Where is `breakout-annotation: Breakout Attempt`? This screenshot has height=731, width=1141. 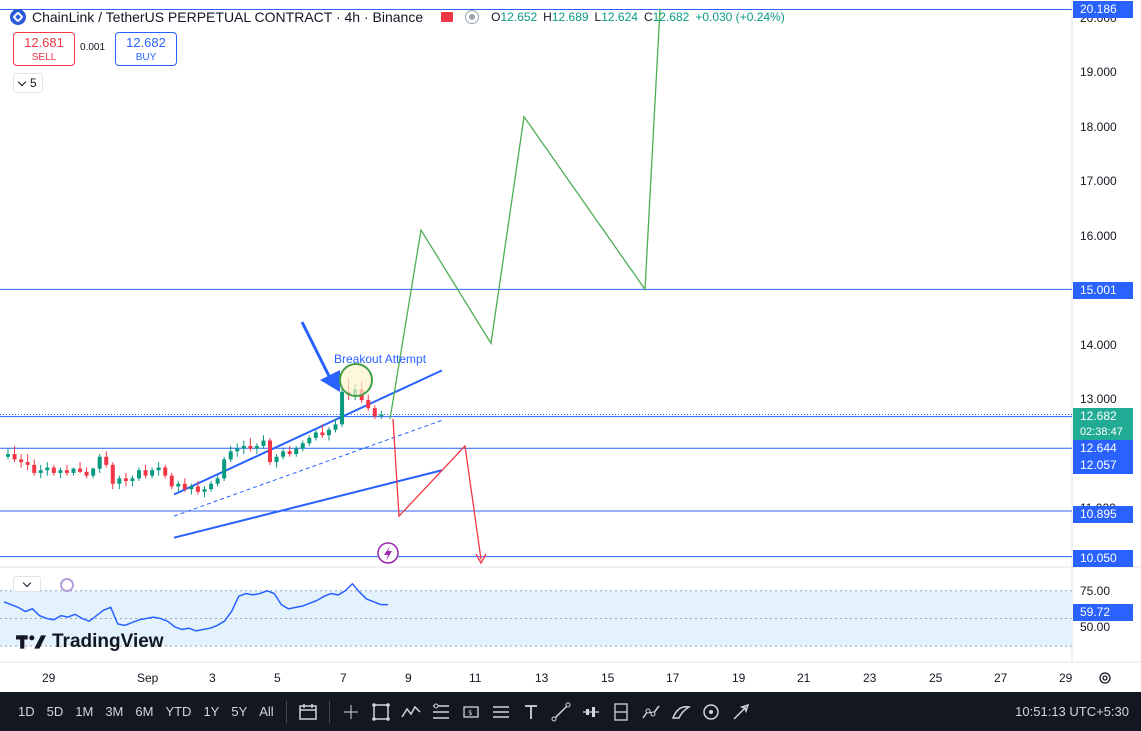
breakout-annotation: Breakout Attempt is located at coordinates (380, 359).